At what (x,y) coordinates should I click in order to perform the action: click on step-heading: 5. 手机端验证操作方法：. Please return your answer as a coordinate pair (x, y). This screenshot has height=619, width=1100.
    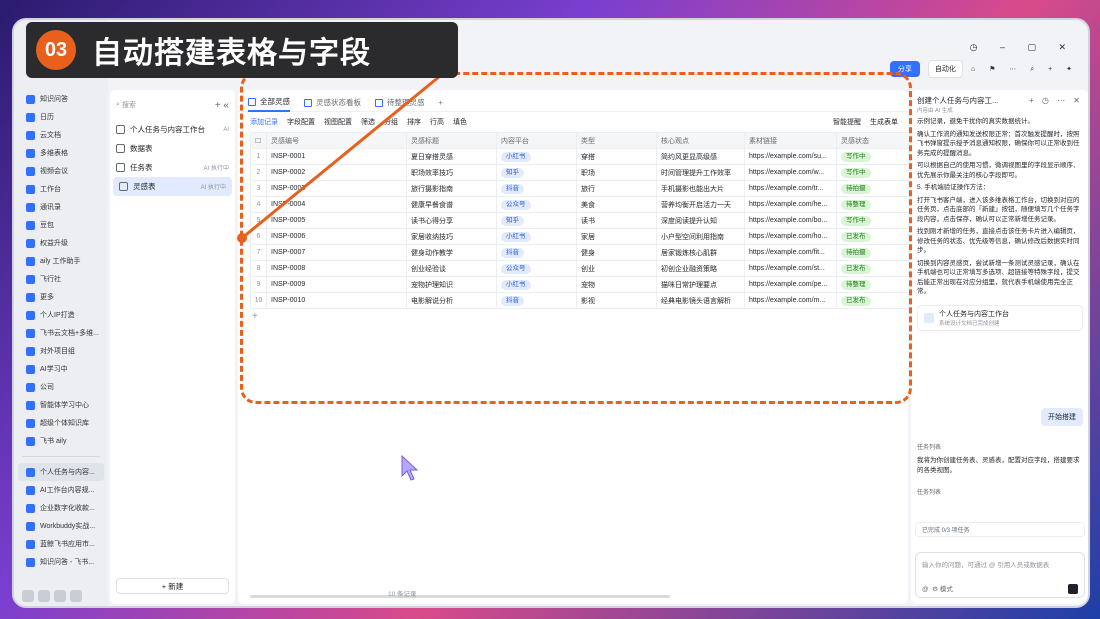
    Looking at the image, I should click on (953, 187).